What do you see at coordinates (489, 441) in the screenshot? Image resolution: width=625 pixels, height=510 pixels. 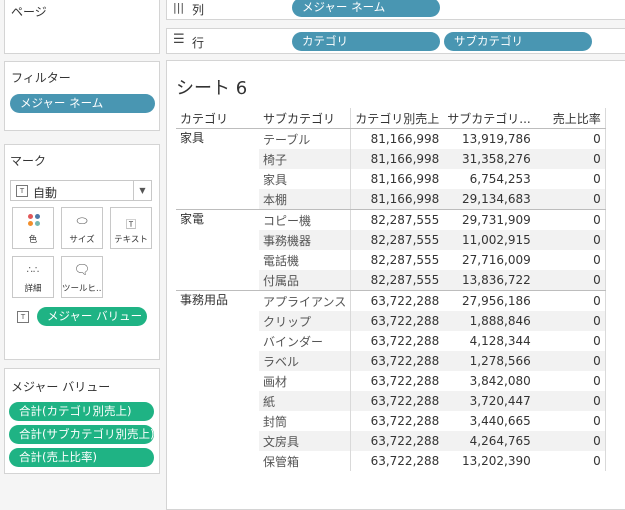 I see `subcategory-sales-cell: 4,264,765` at bounding box center [489, 441].